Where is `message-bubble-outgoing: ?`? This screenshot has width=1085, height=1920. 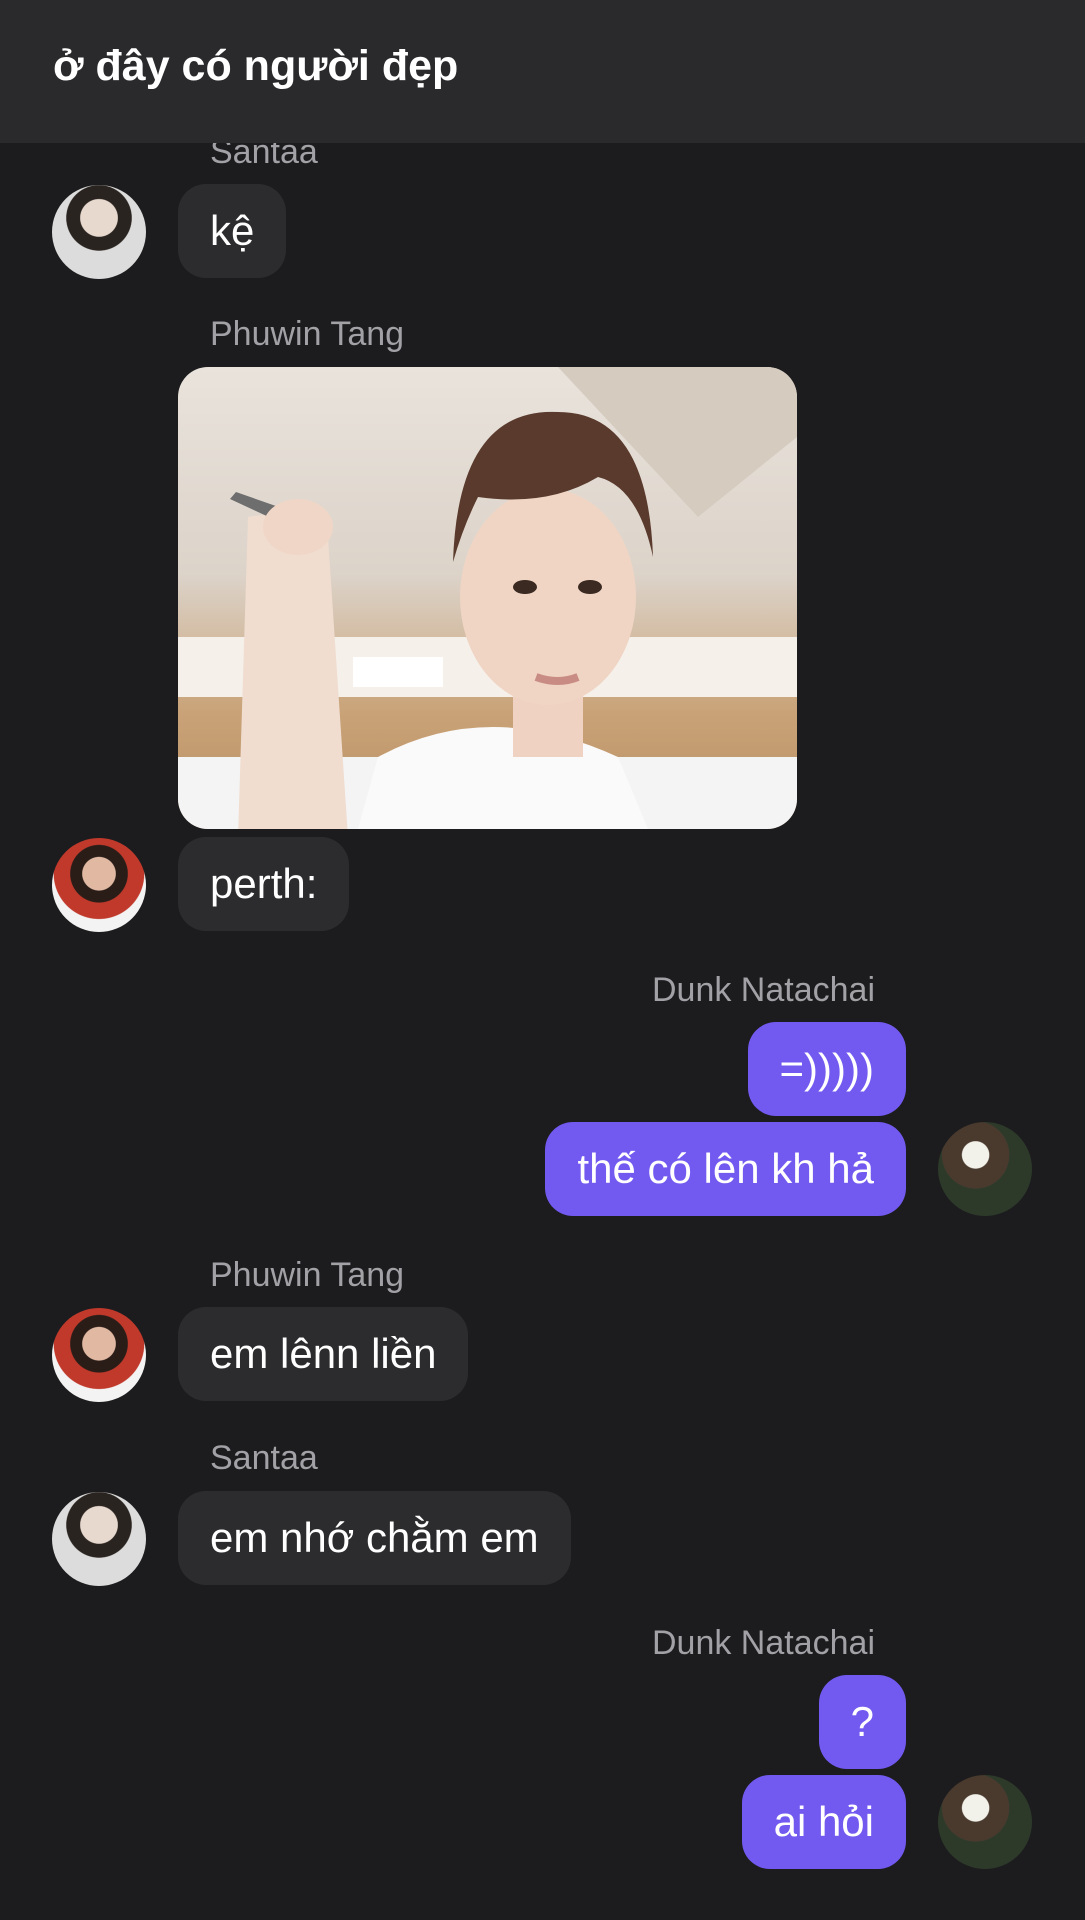
message-bubble-outgoing: ? is located at coordinates (862, 1722).